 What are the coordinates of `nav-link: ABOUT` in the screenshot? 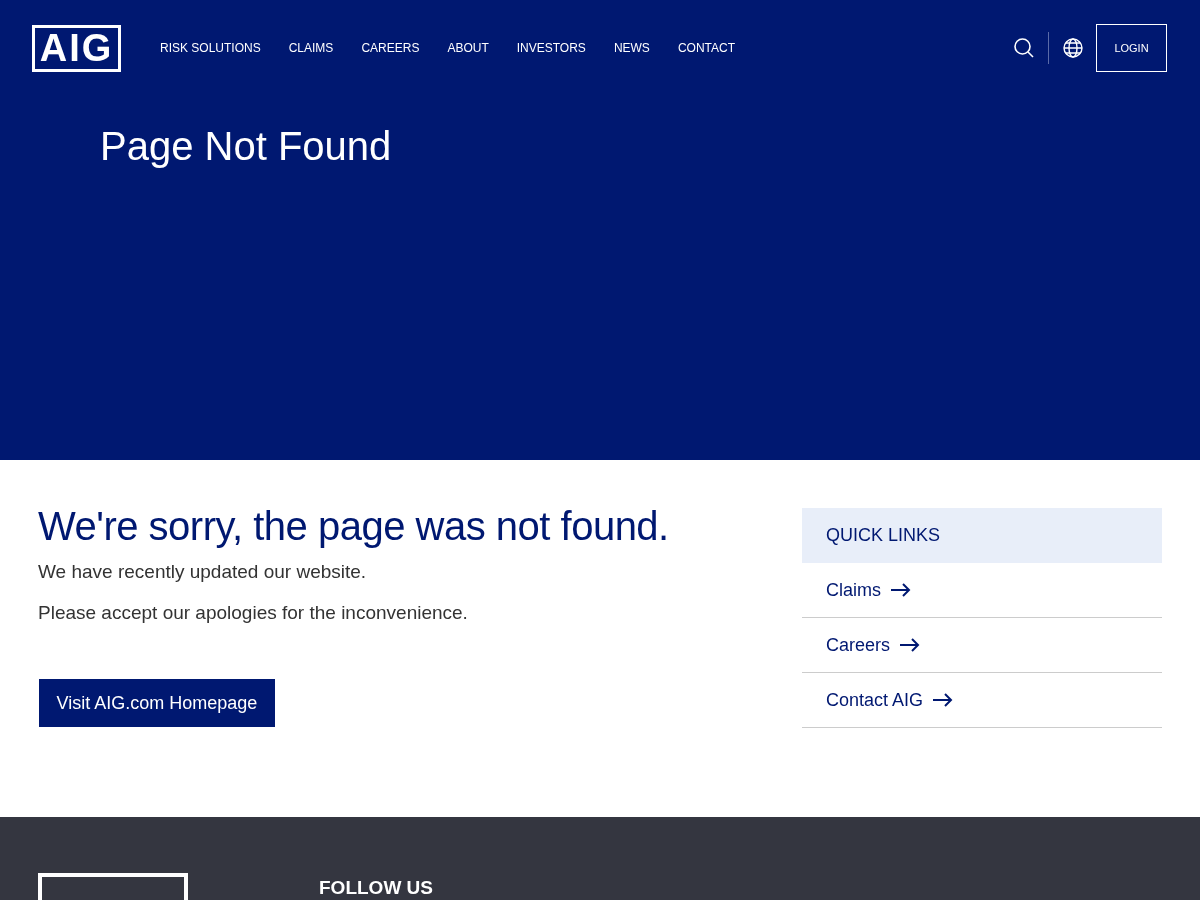 It's located at (468, 48).